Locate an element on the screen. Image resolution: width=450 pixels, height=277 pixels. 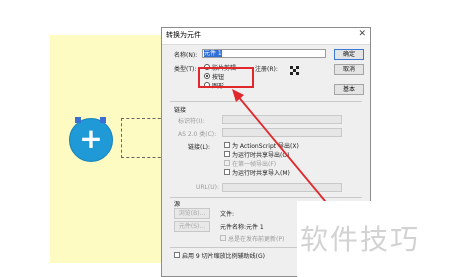
name-input: 元件 1 is located at coordinates (264, 53).